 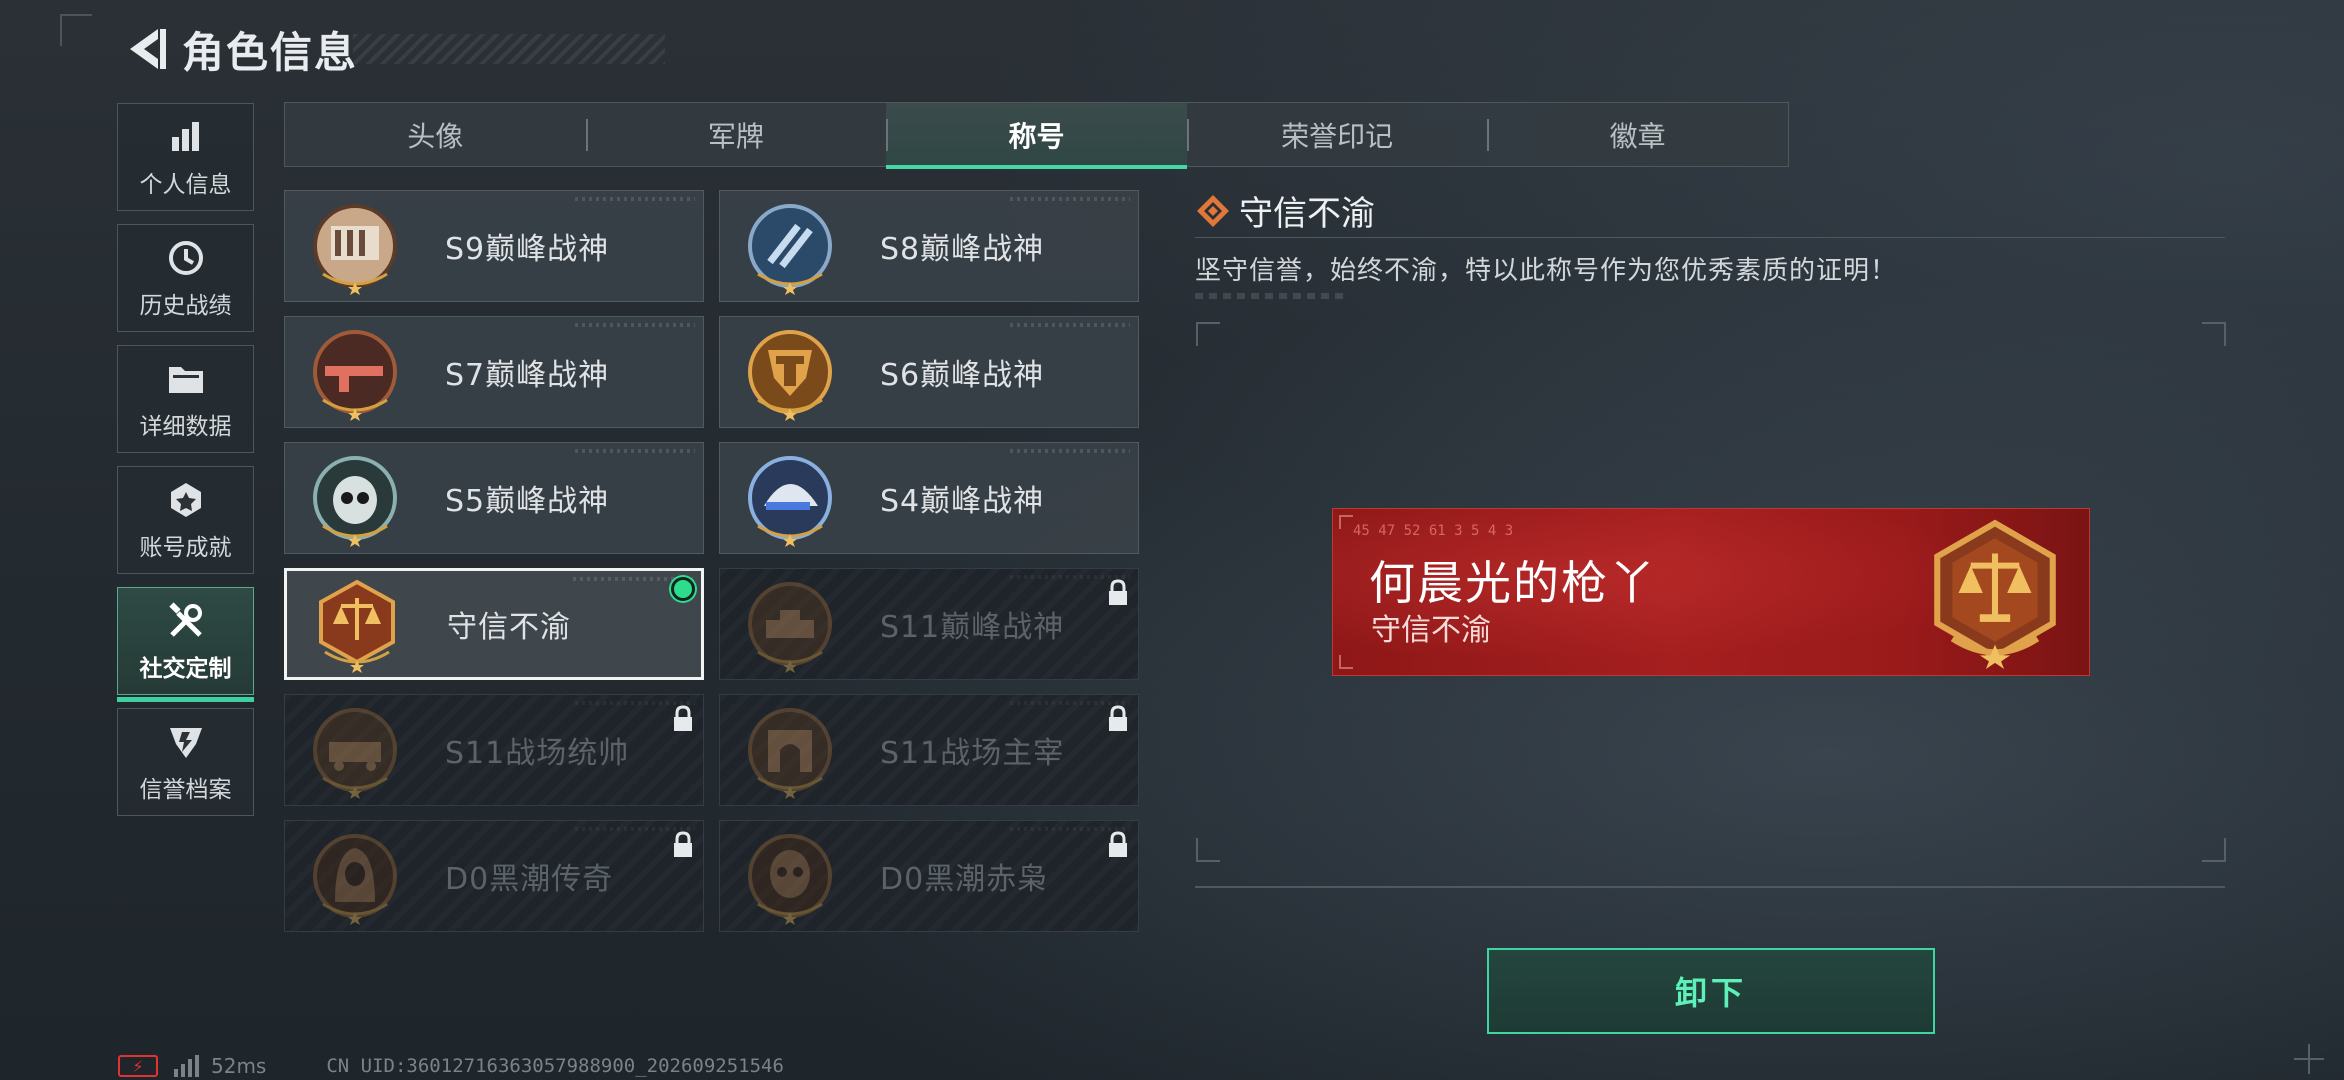 What do you see at coordinates (186, 621) in the screenshot?
I see `tools-icon` at bounding box center [186, 621].